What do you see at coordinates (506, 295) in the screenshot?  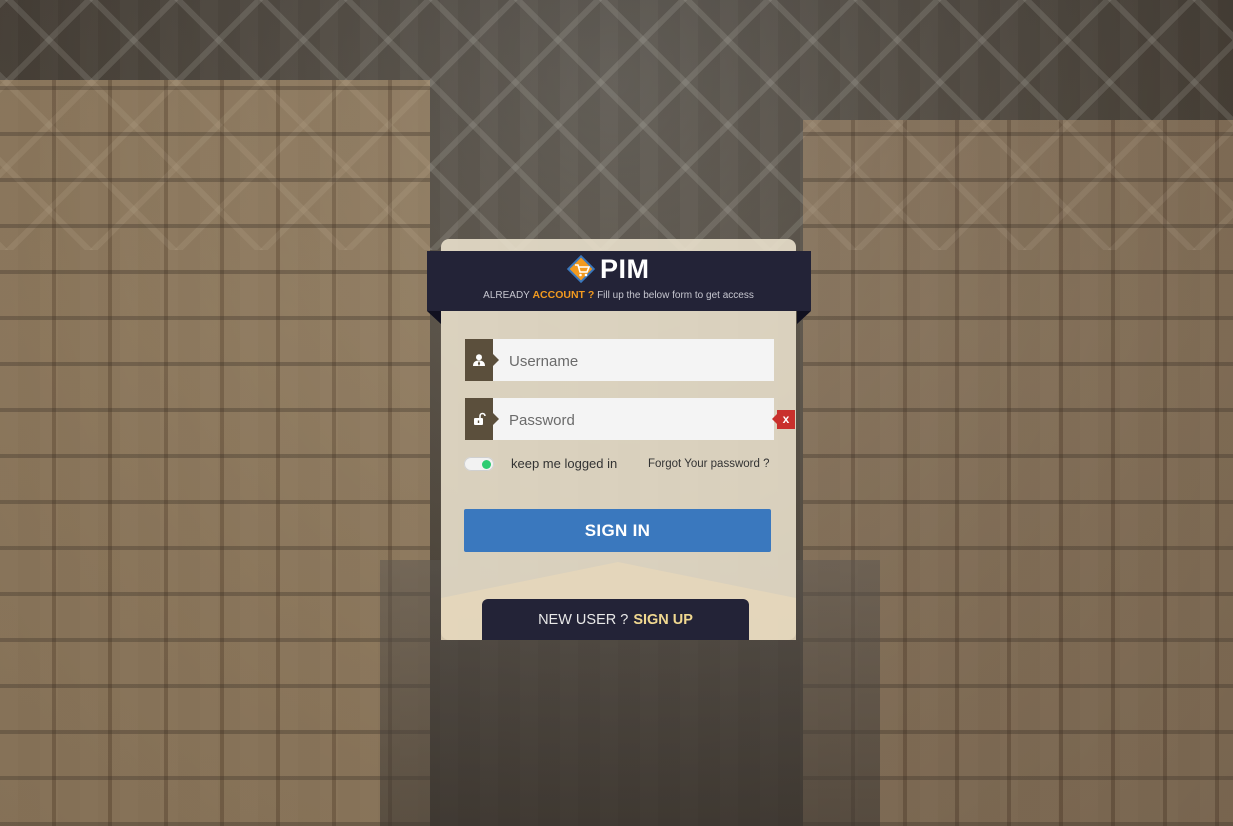 I see `tagline-already: ALREADY` at bounding box center [506, 295].